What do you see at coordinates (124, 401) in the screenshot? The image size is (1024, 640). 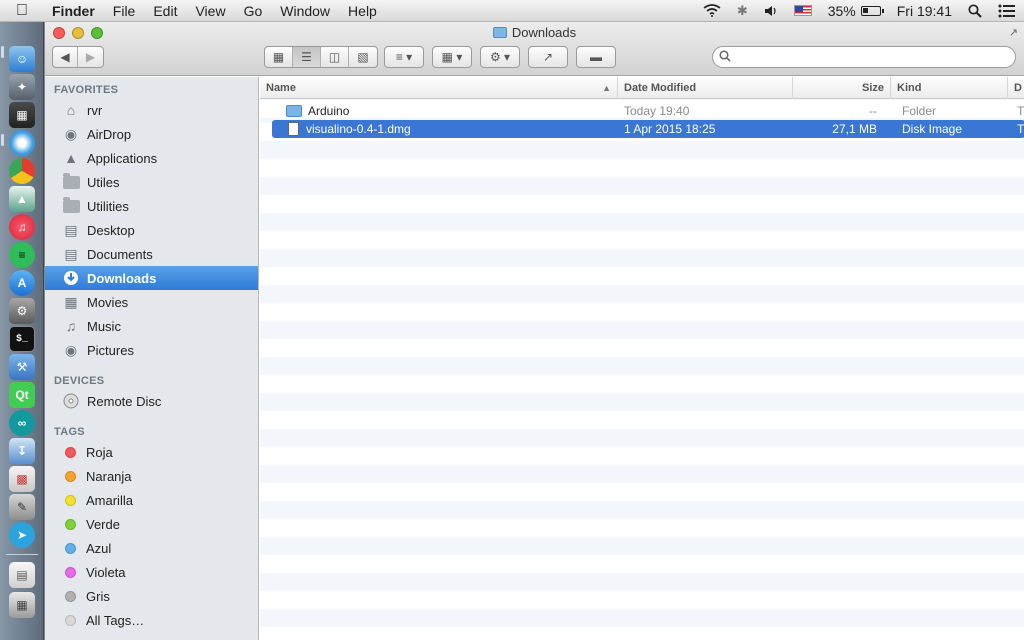 I see `sidebar-item-label: Remote Disc` at bounding box center [124, 401].